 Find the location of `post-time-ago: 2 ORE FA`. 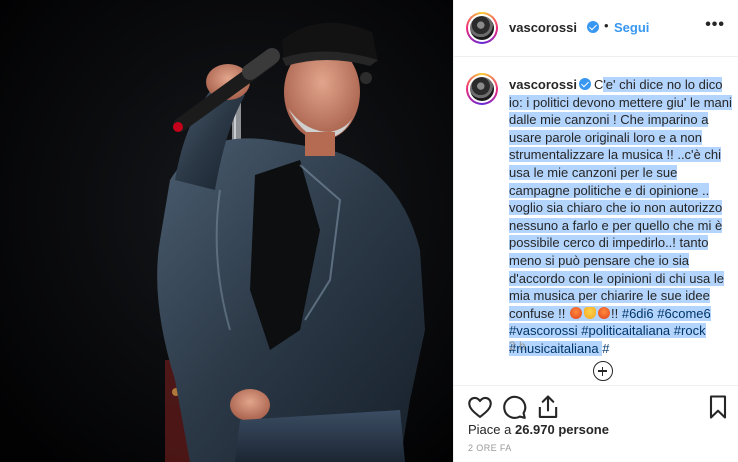

post-time-ago: 2 ORE FA is located at coordinates (490, 448).